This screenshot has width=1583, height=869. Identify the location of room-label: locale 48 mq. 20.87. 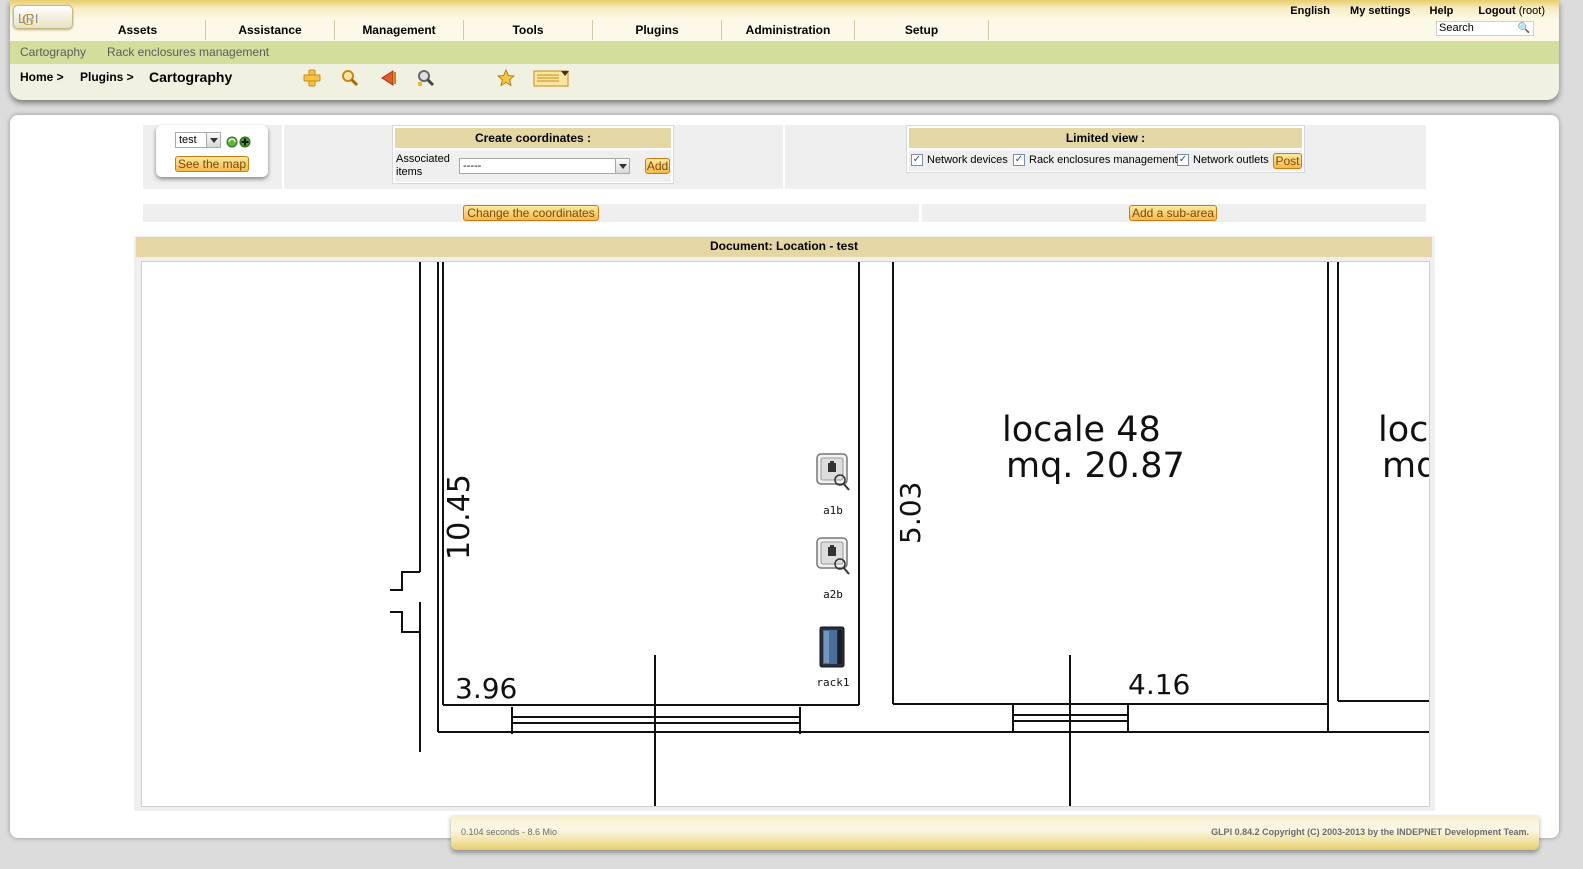
(1093, 448).